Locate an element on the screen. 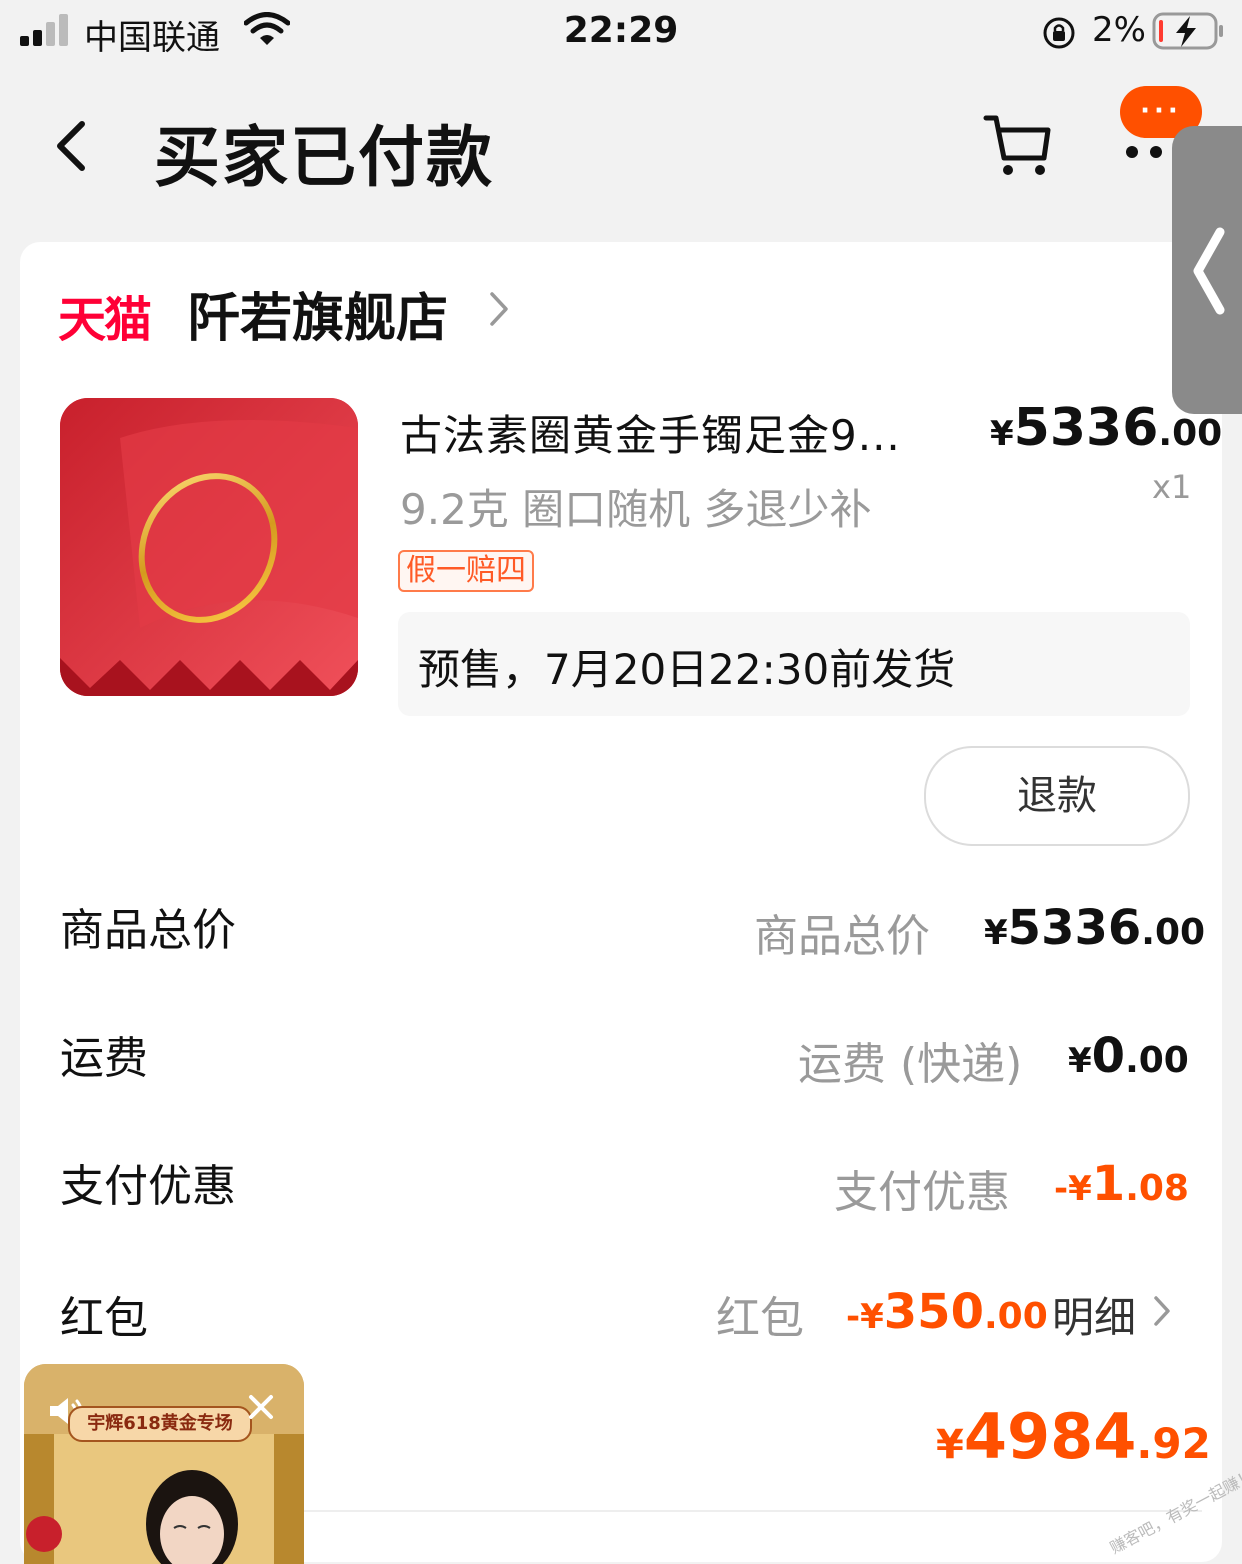  side-drawer-handle is located at coordinates (1207, 270).